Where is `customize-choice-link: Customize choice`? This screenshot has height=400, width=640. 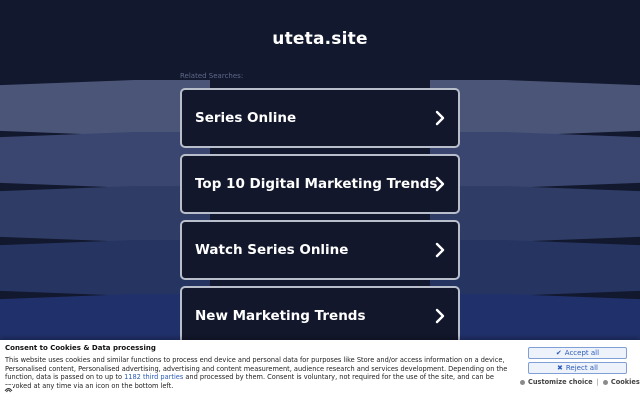
customize-choice-link: Customize choice is located at coordinates (556, 382).